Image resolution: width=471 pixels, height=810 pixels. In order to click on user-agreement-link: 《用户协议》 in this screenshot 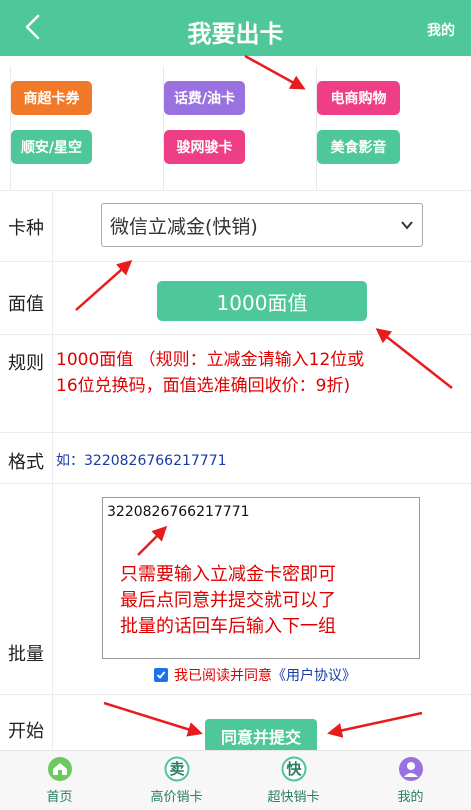, I will do `click(314, 675)`.